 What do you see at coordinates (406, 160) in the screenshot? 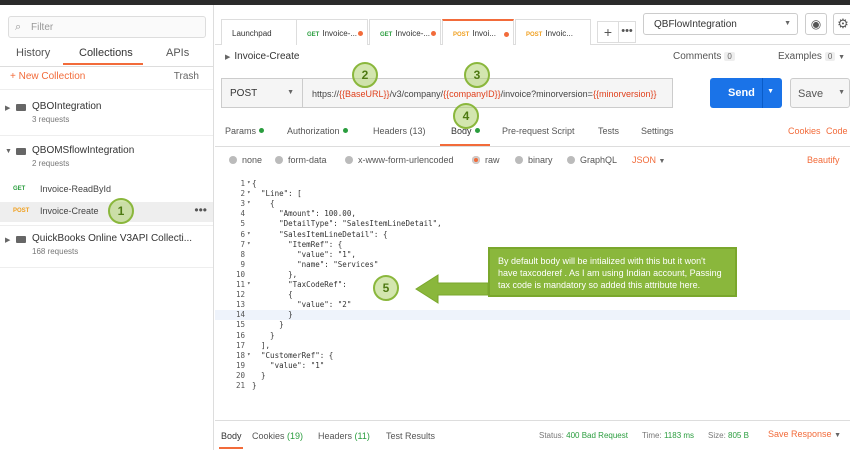
I see `option-label: x-www-form-urlencoded` at bounding box center [406, 160].